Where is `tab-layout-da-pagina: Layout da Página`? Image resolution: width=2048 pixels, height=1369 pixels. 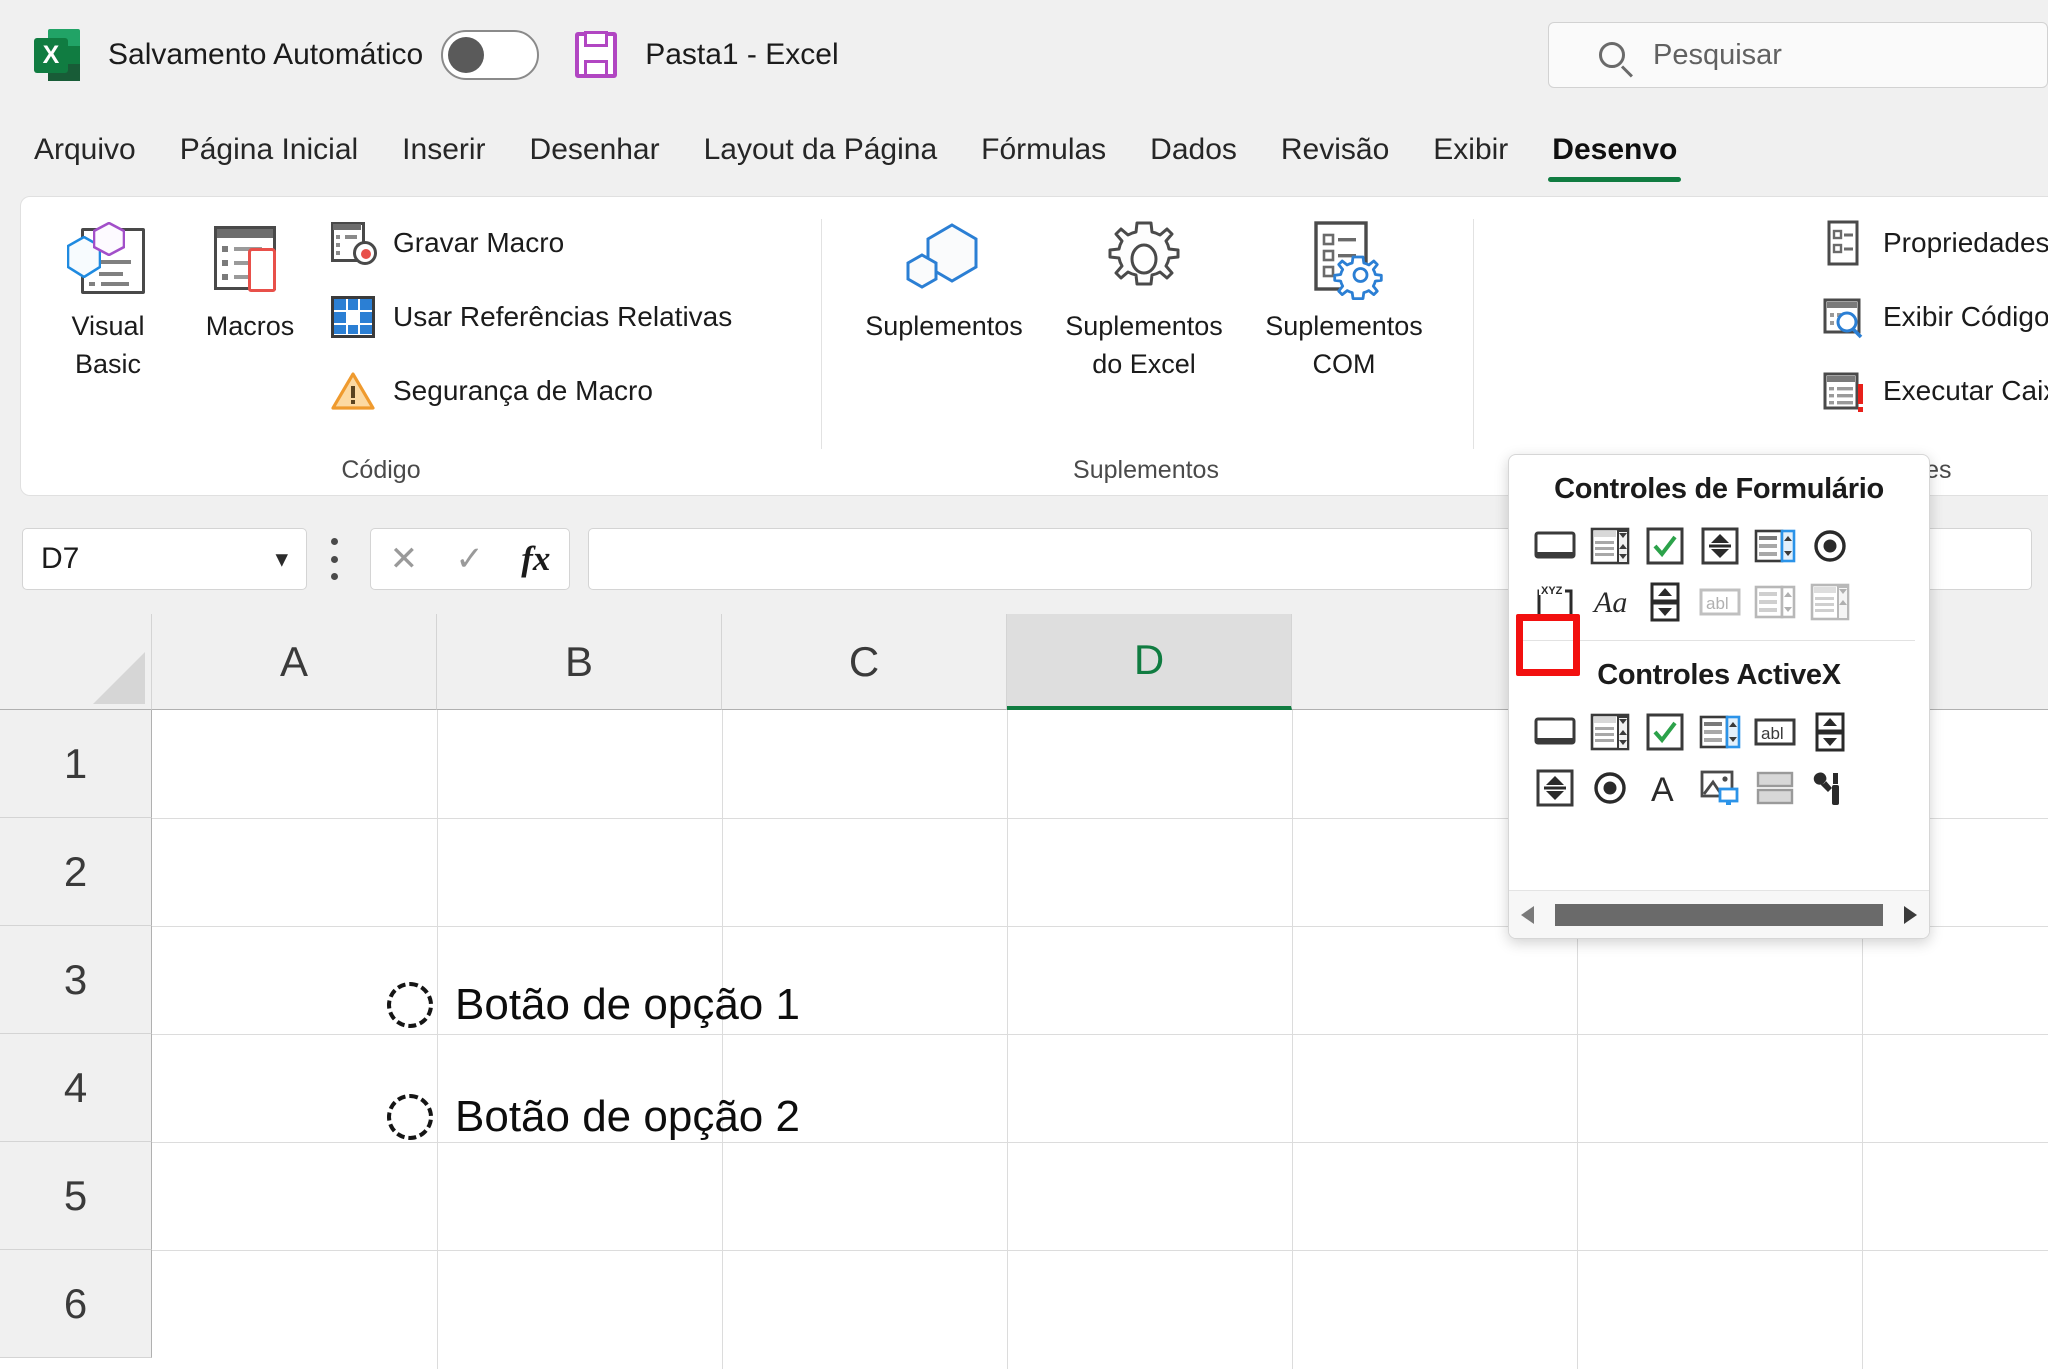 tab-layout-da-pagina: Layout da Página is located at coordinates (821, 150).